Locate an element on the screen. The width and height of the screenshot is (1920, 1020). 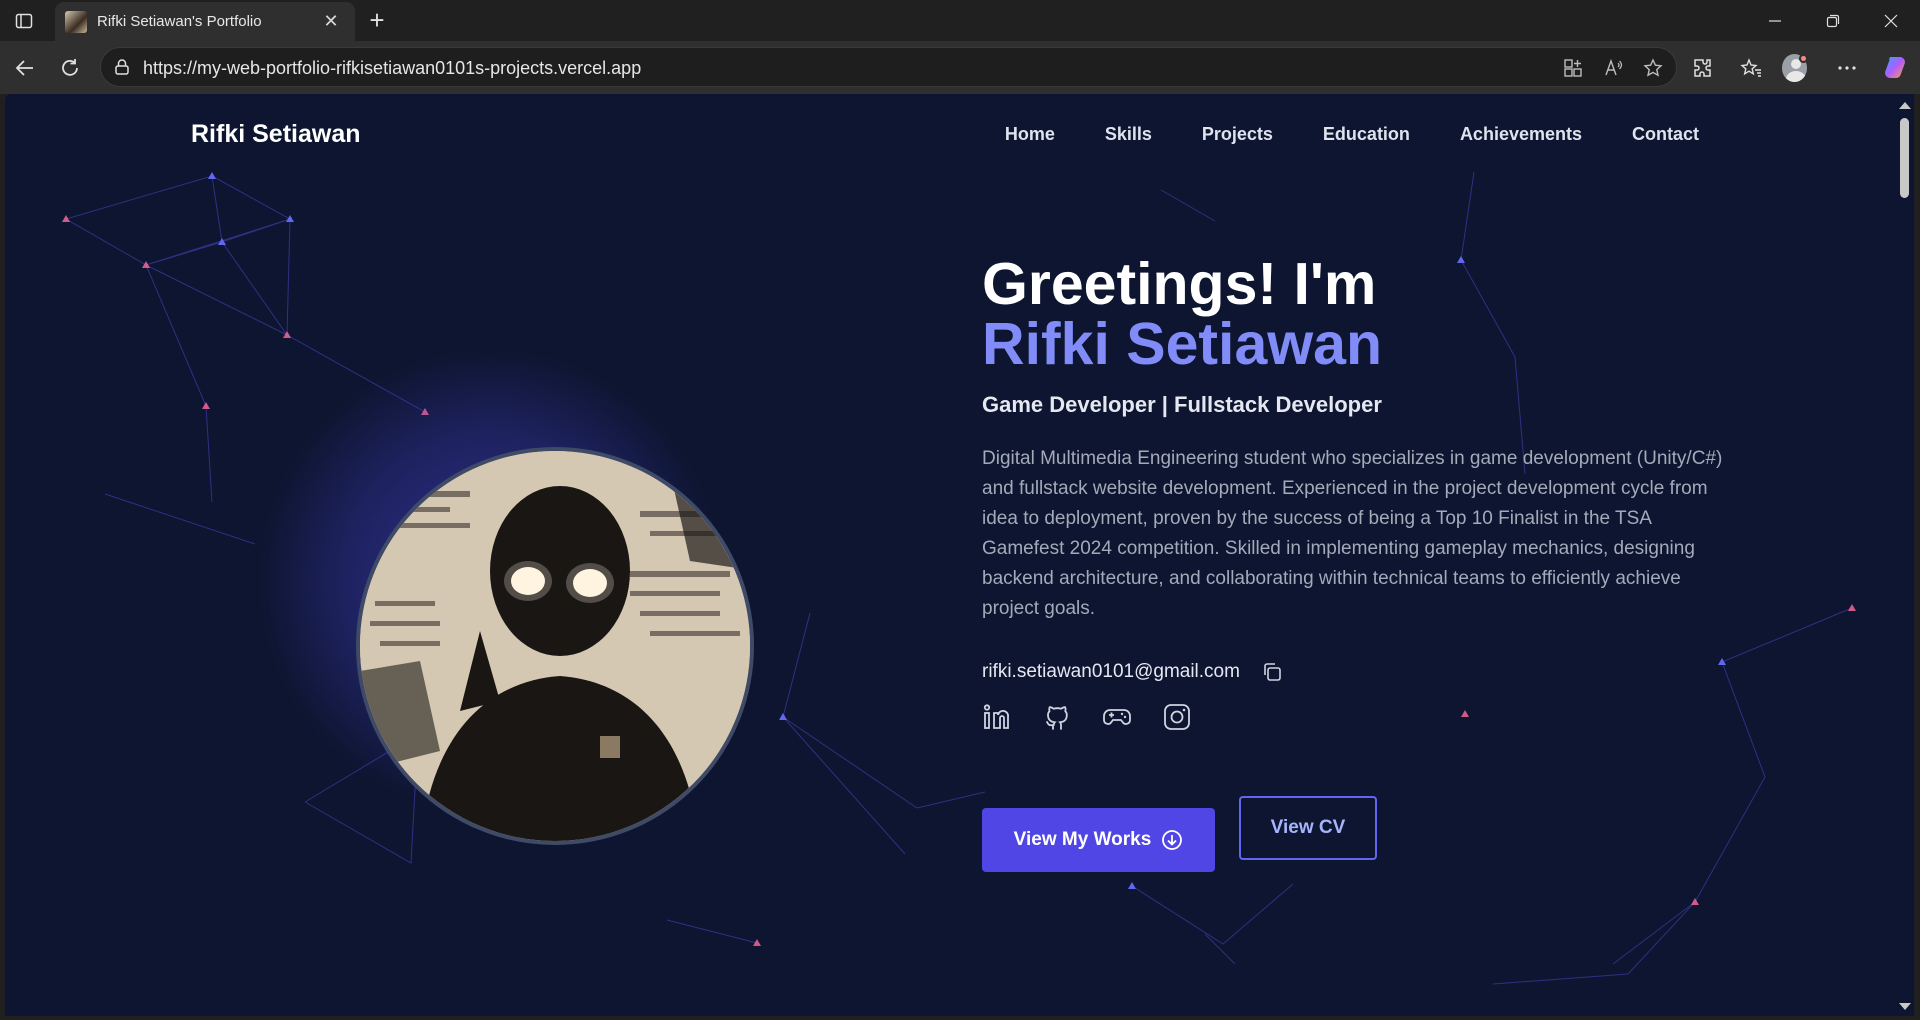
app-available-icon is located at coordinates (1573, 68).